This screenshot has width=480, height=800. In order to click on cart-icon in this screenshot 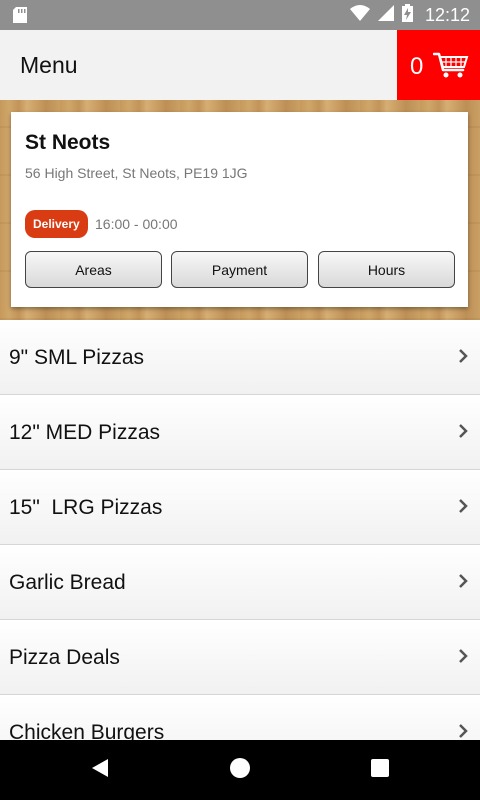, I will do `click(450, 67)`.